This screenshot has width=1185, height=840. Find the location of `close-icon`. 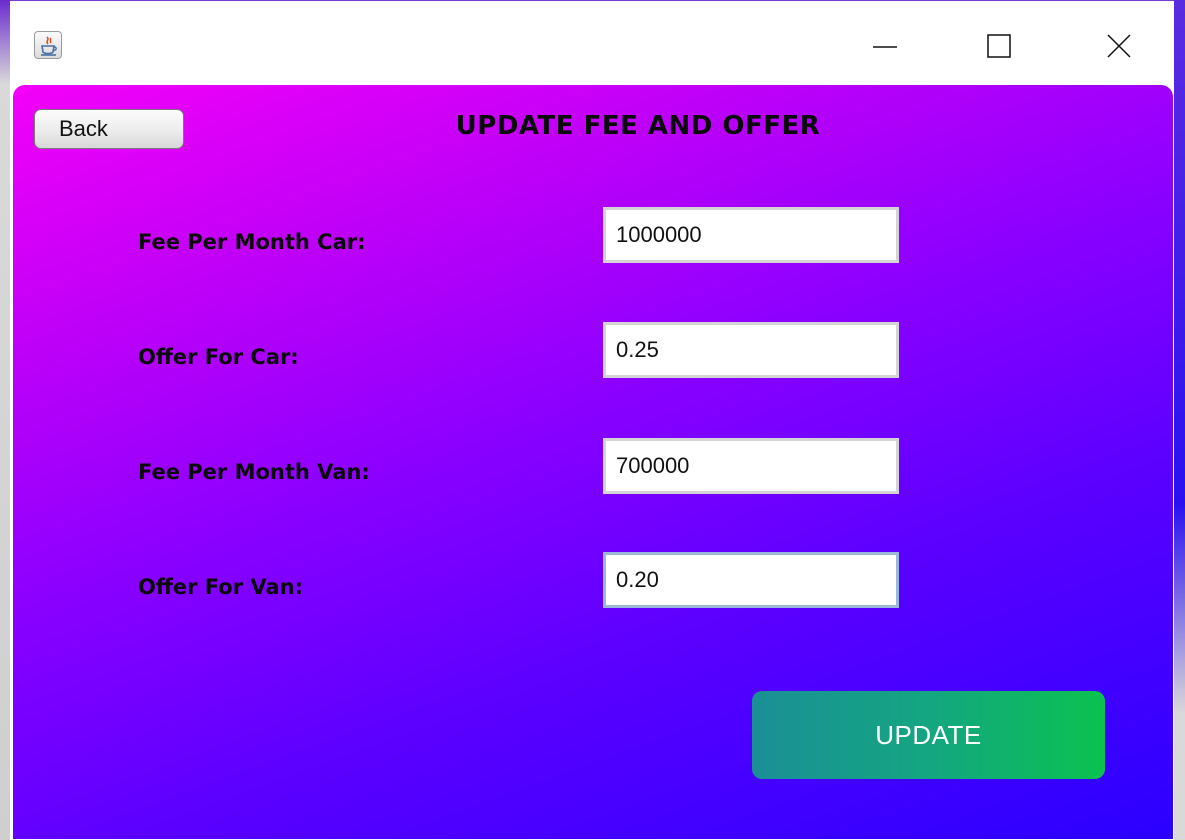

close-icon is located at coordinates (1119, 46).